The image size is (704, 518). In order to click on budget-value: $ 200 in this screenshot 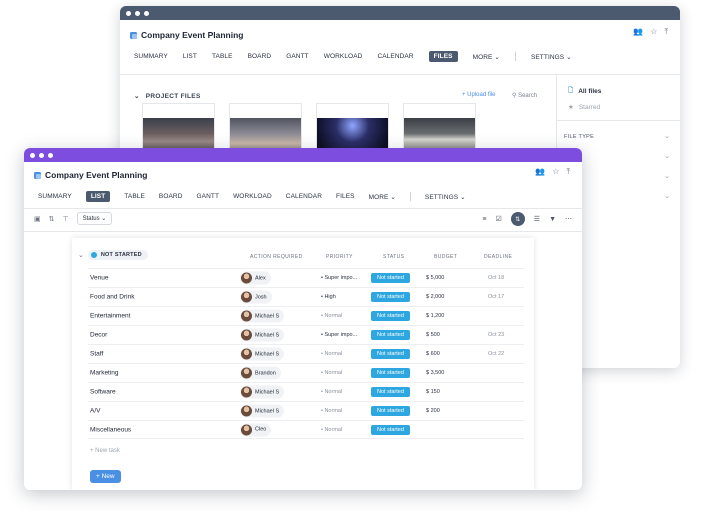, I will do `click(433, 411)`.